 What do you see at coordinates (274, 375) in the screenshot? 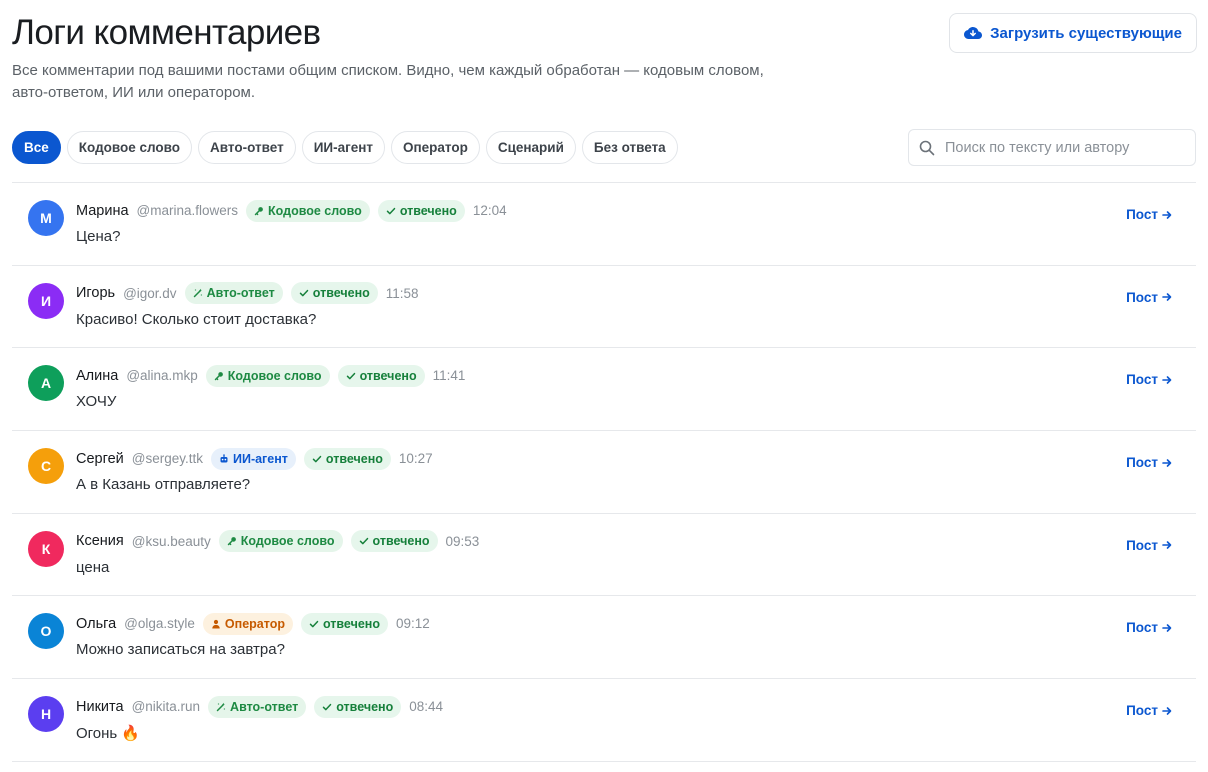
I see `source-label: Кодовое слово` at bounding box center [274, 375].